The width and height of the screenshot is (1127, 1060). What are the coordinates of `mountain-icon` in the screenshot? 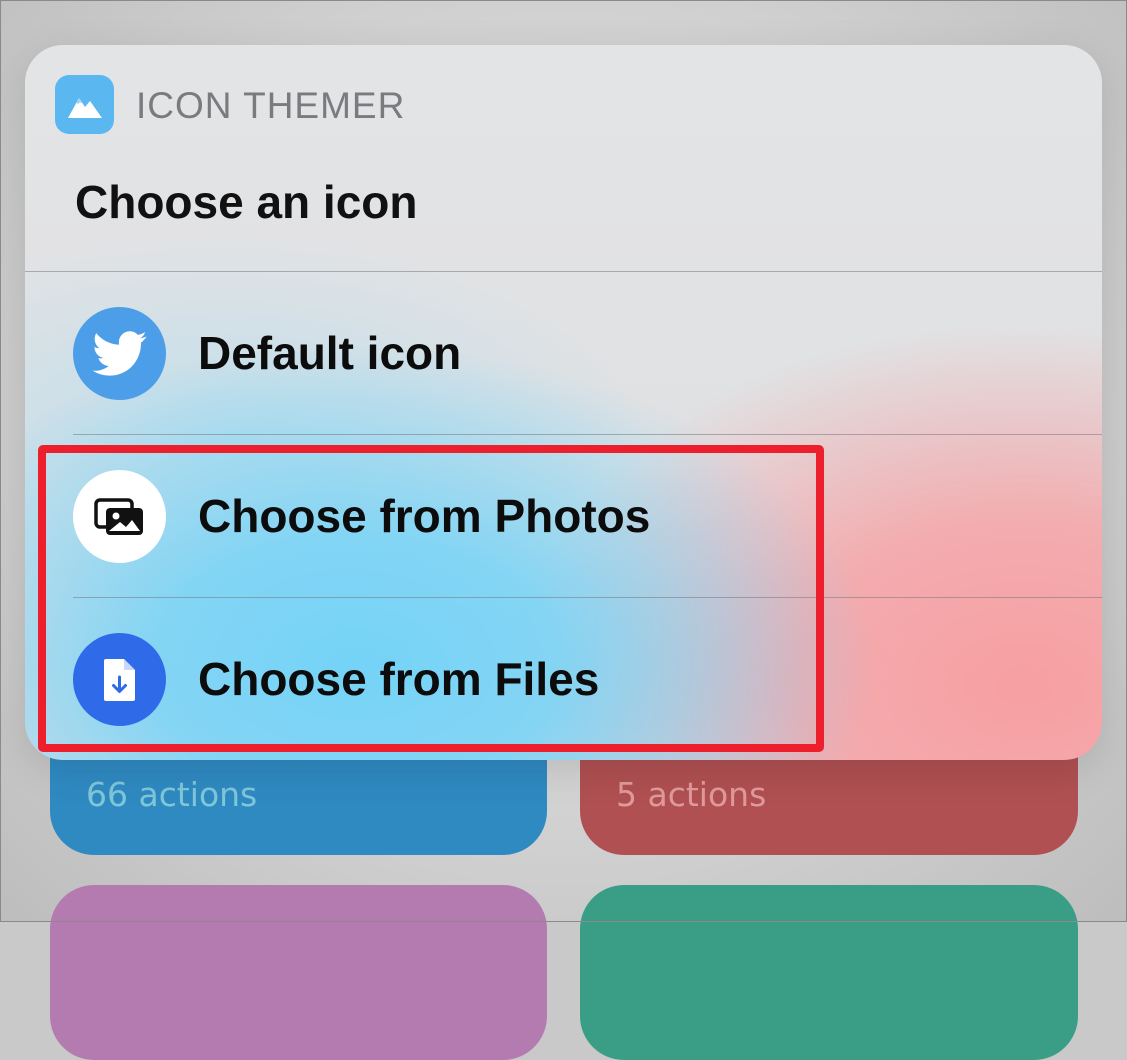 It's located at (84, 104).